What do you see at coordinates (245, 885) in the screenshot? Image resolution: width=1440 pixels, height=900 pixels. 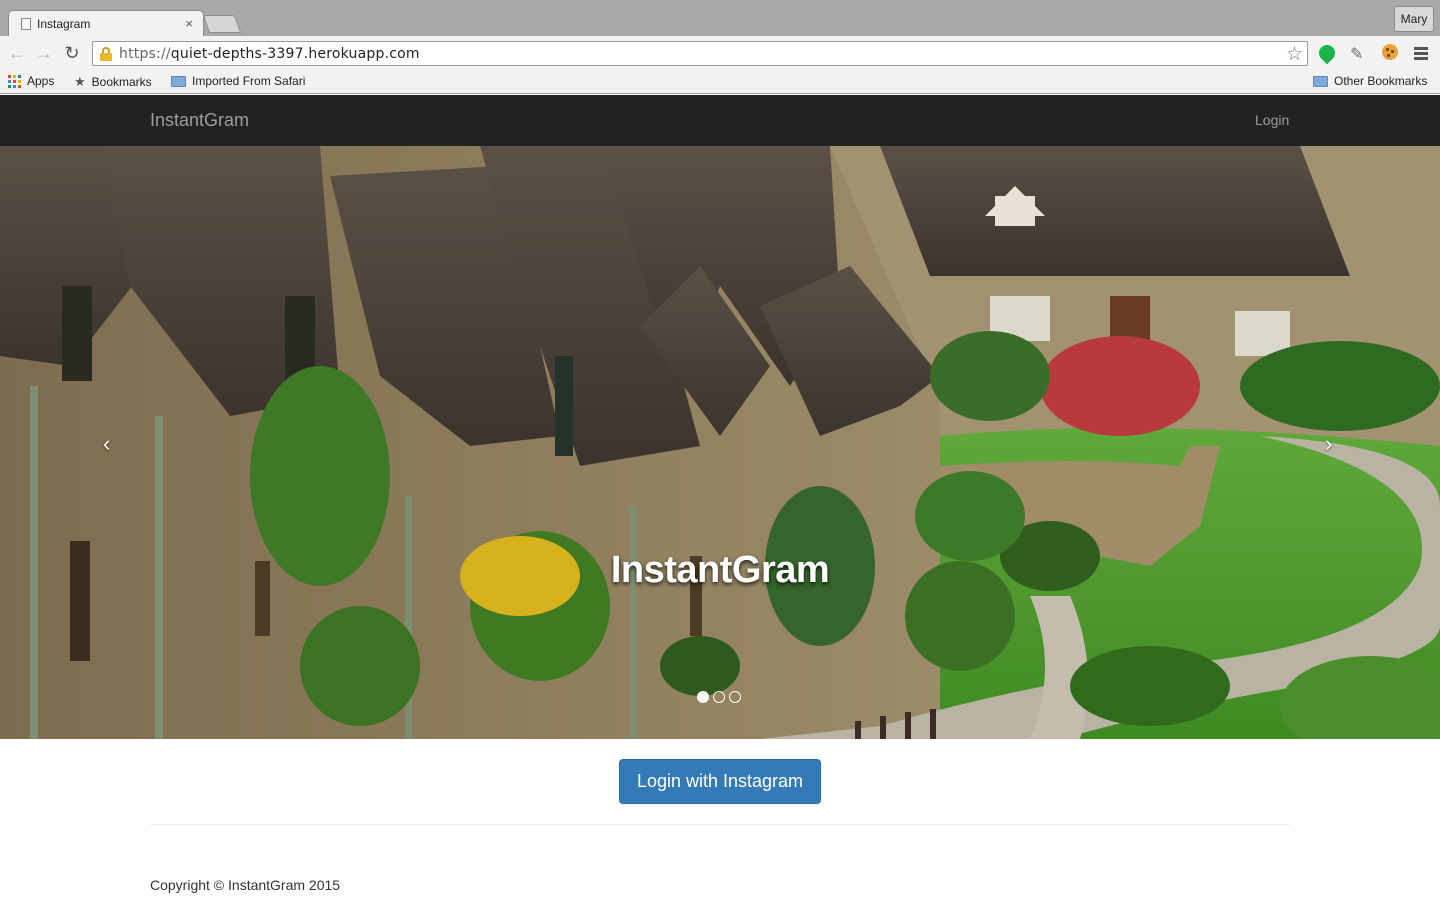 I see `footer-copyright: Copyright © InstantGram 2015` at bounding box center [245, 885].